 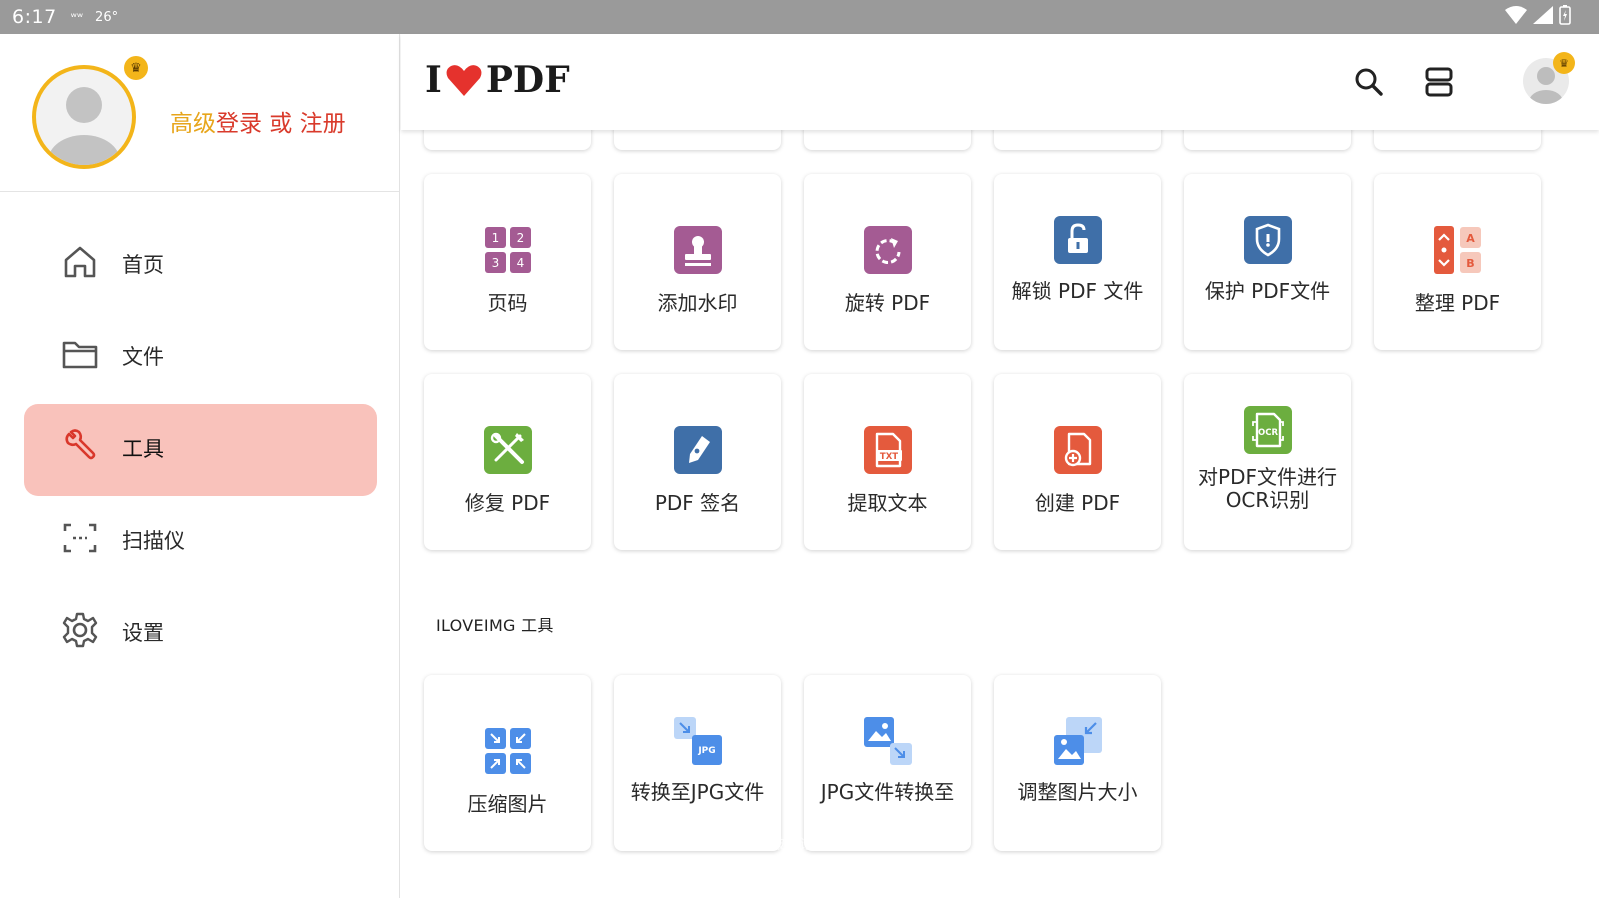 I want to click on ilovepdf-logo: I PDF, so click(x=497, y=80).